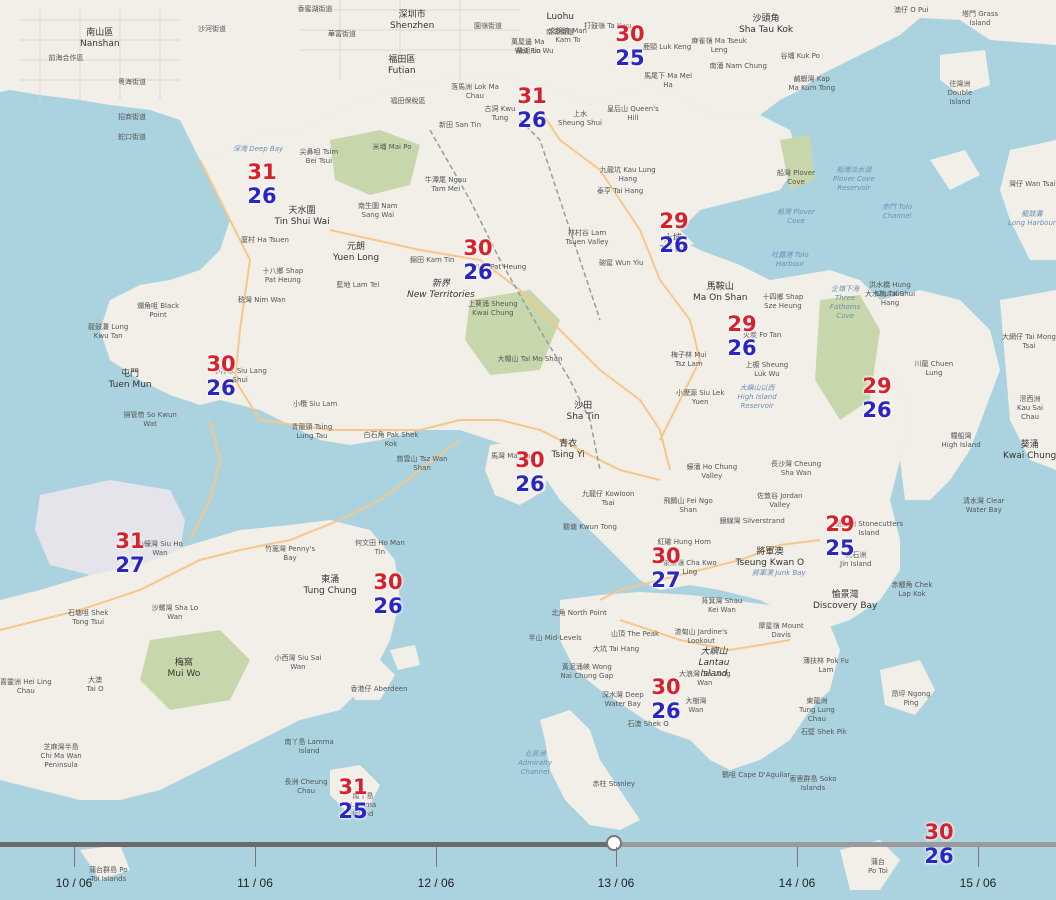  I want to click on place-label: 觀塘 Kwun Tong, so click(590, 527).